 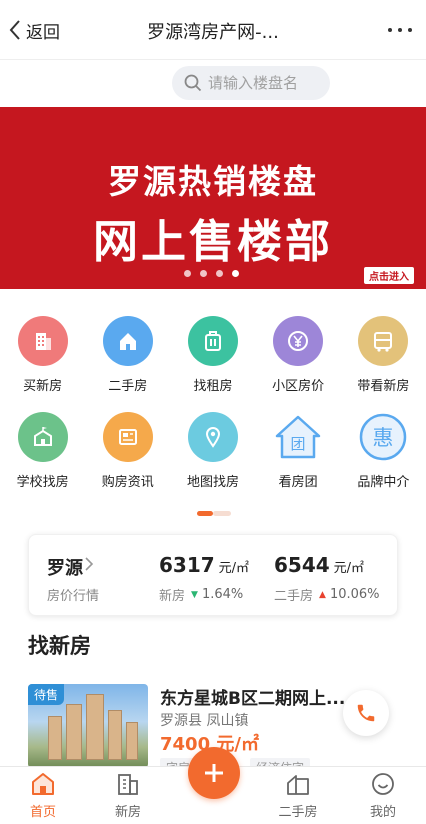 What do you see at coordinates (263, 83) in the screenshot?
I see `search-input` at bounding box center [263, 83].